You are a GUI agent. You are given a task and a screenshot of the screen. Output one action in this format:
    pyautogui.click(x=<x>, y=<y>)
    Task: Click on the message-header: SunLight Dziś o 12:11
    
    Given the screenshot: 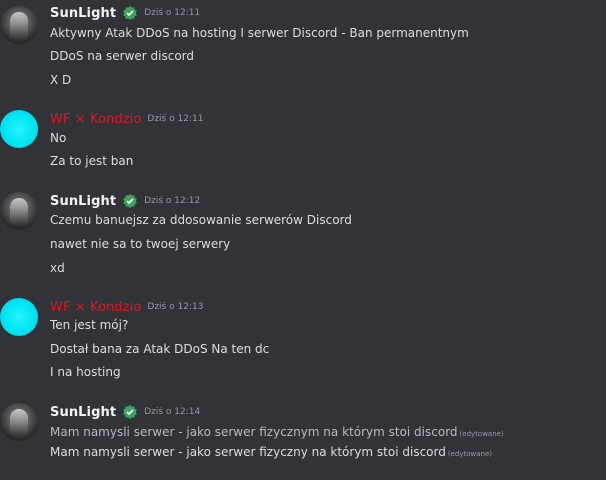 What is the action you would take?
    pyautogui.click(x=125, y=13)
    